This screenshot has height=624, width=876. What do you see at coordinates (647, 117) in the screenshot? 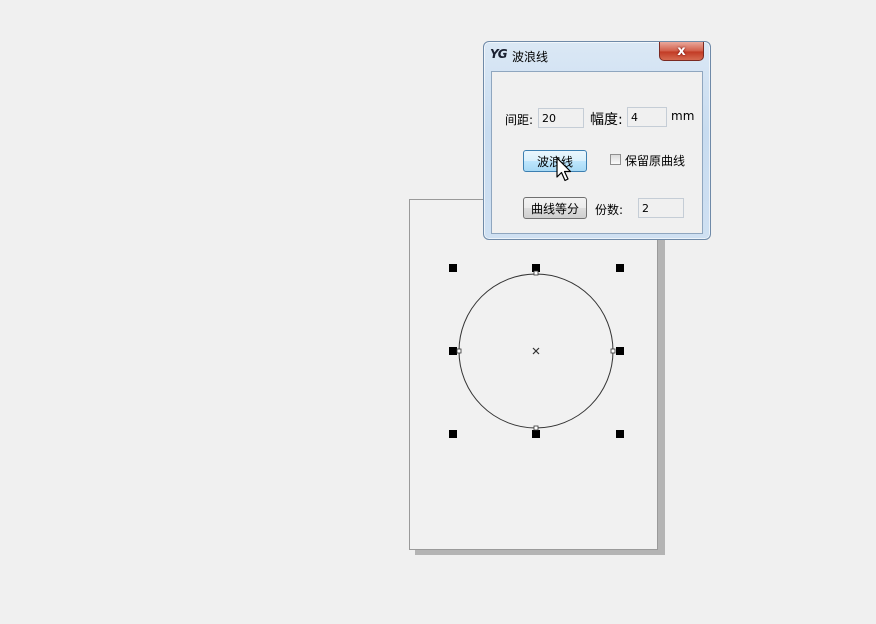
I see `amplitude-input` at bounding box center [647, 117].